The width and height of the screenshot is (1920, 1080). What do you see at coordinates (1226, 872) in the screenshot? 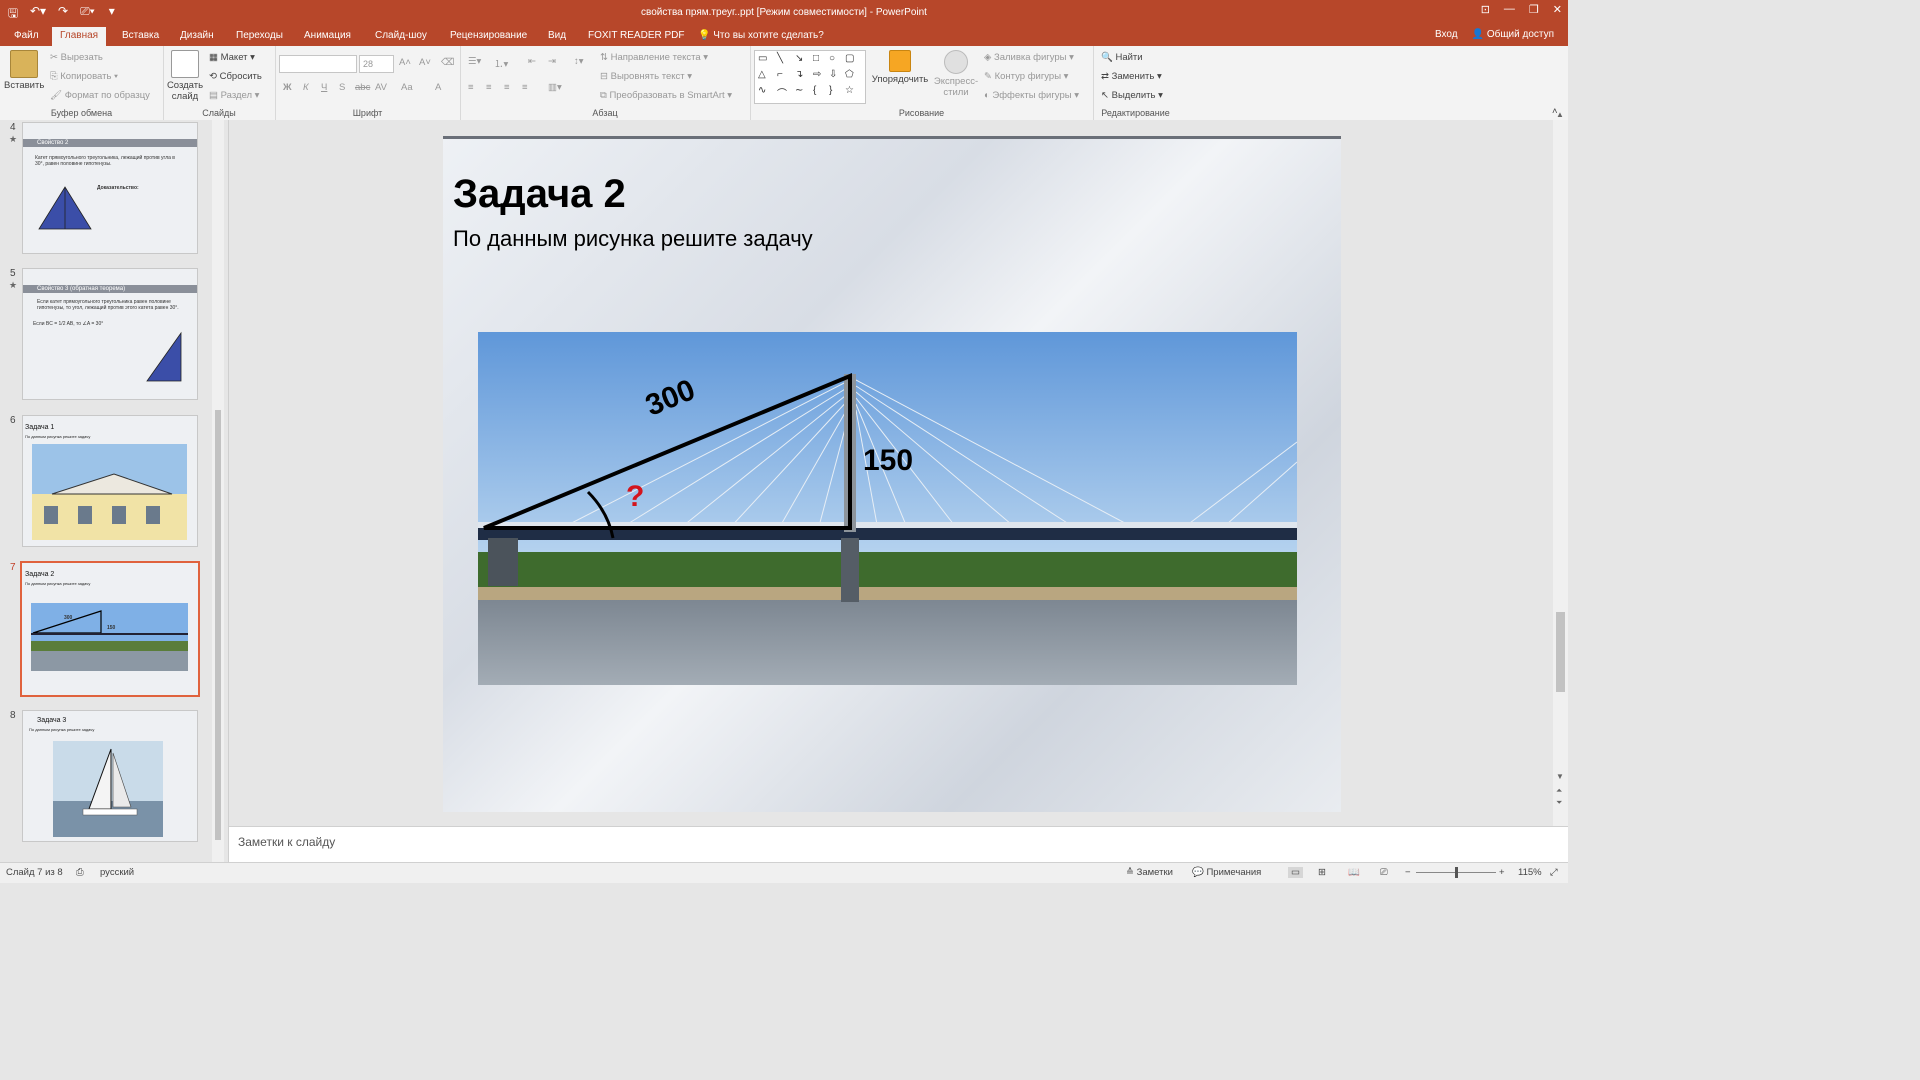
I see `comments-toggle-button: 💬 Примечания` at bounding box center [1226, 872].